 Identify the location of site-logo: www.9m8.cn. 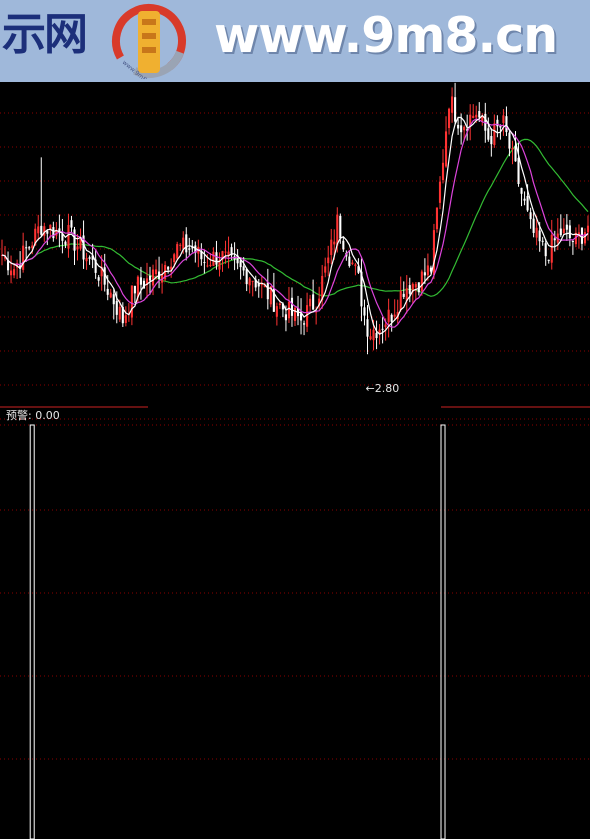
(149, 41).